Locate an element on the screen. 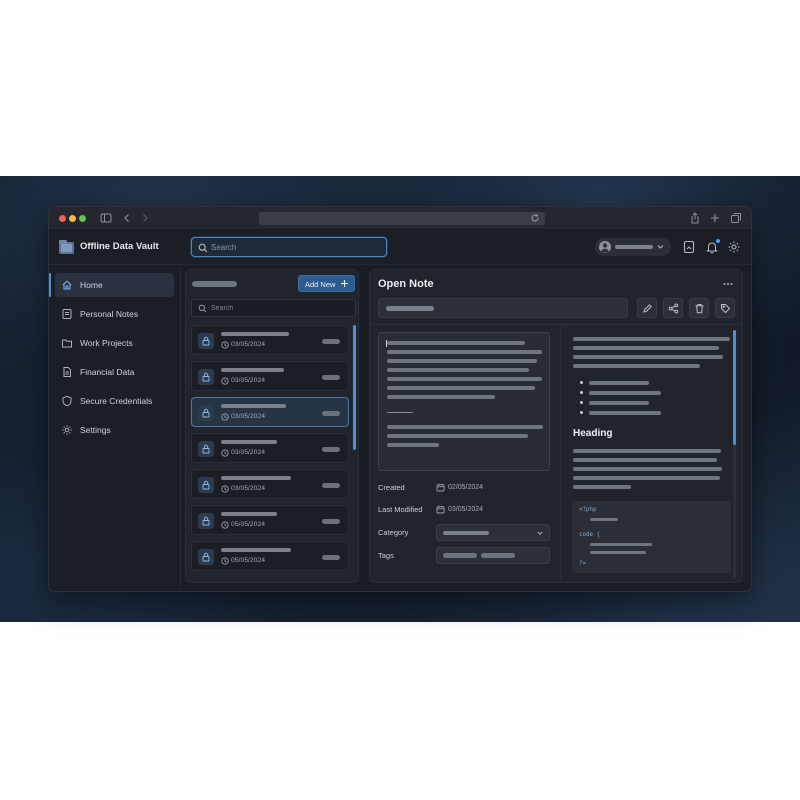 The height and width of the screenshot is (800, 800). sidebar-item-label: Secure Credentials is located at coordinates (116, 401).